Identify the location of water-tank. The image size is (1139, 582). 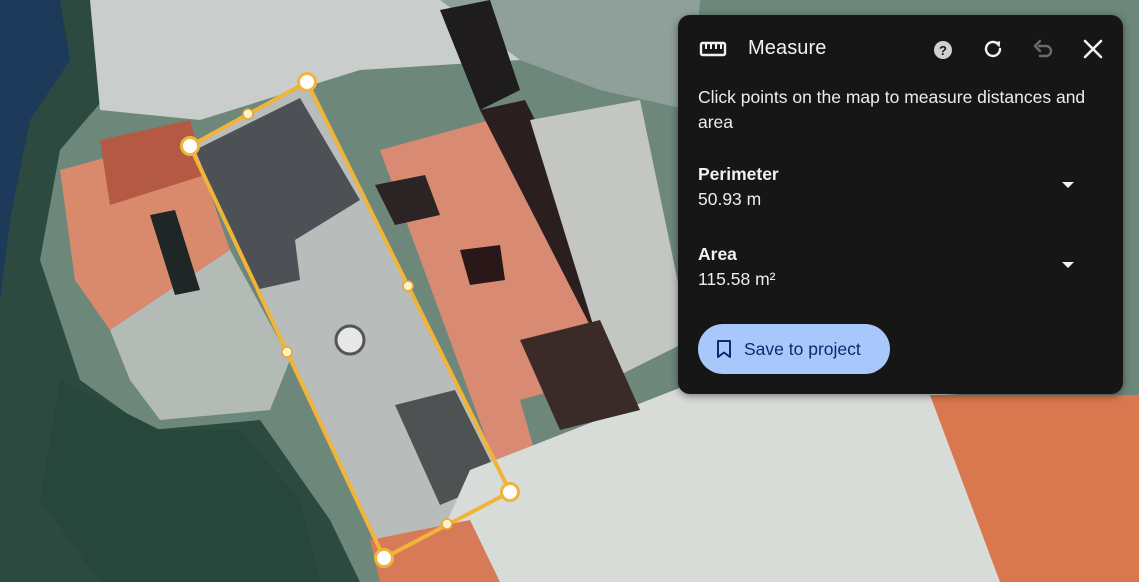
(350, 340).